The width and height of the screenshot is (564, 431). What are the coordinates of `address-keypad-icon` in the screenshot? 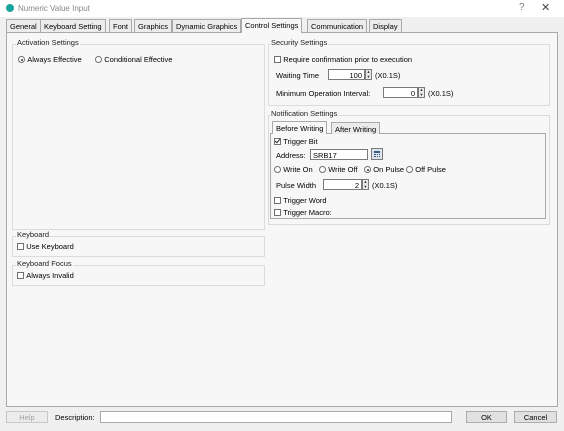 It's located at (377, 154).